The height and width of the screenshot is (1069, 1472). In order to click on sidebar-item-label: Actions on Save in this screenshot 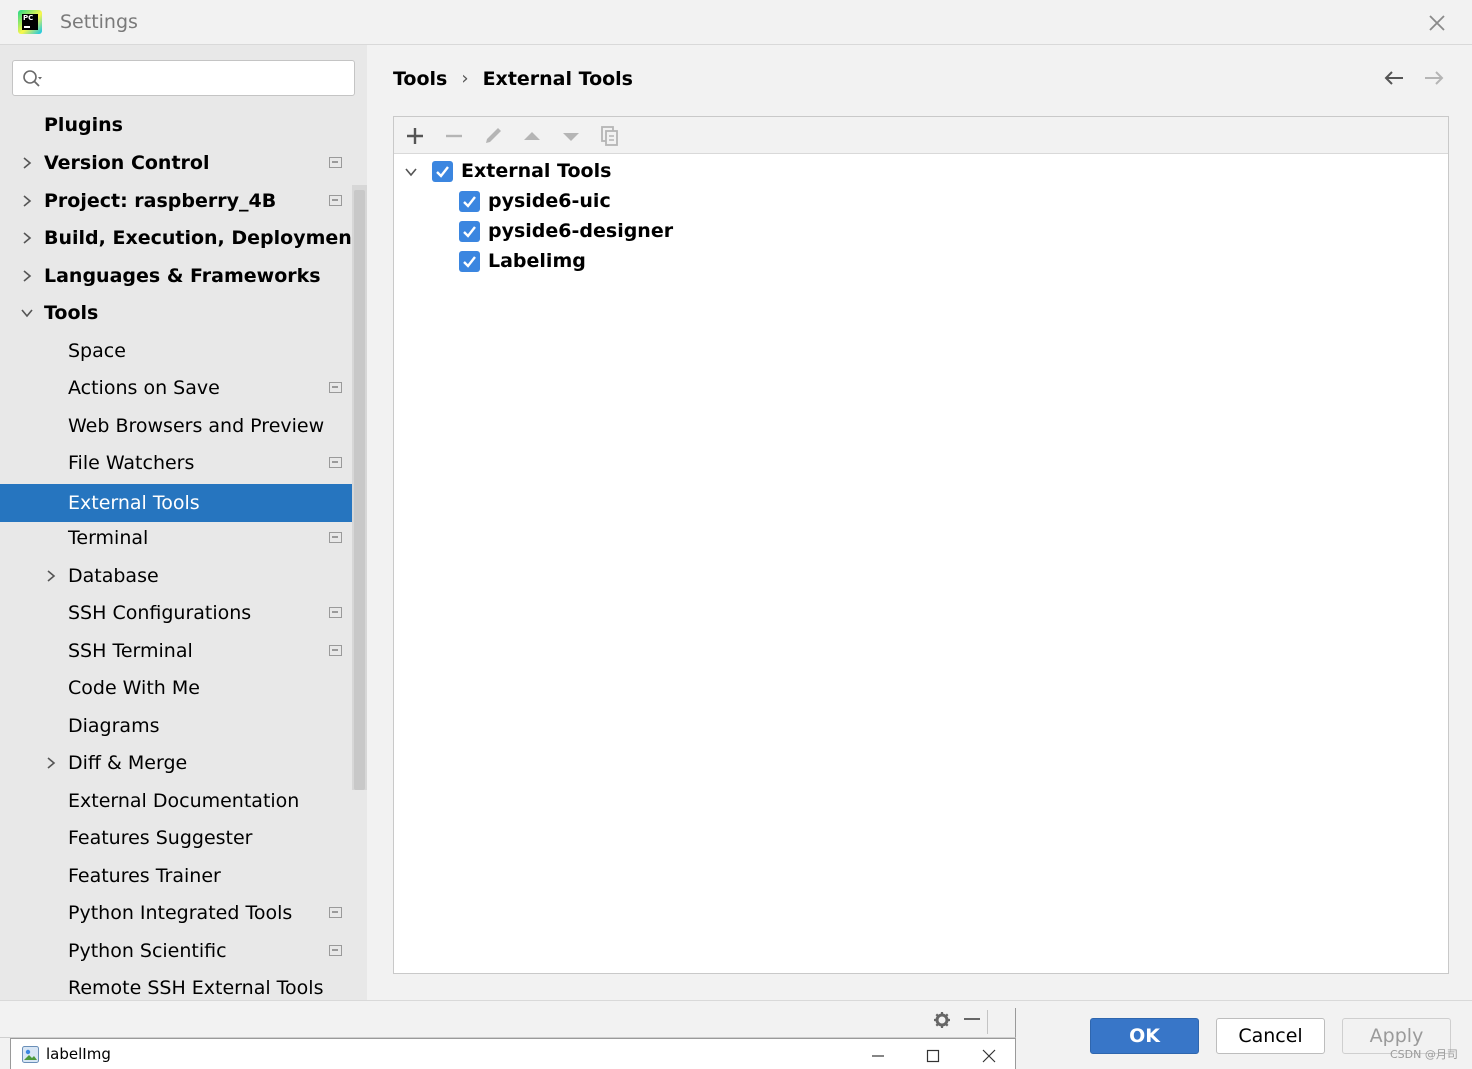, I will do `click(144, 388)`.